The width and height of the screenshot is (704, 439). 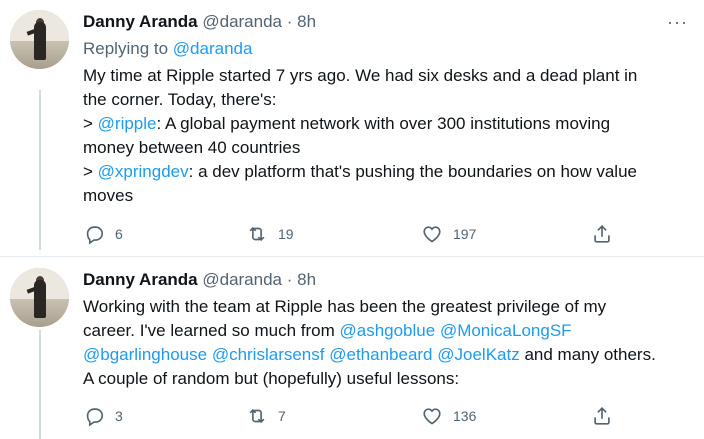 What do you see at coordinates (380, 354) in the screenshot?
I see `mention-link: @ethanbeard` at bounding box center [380, 354].